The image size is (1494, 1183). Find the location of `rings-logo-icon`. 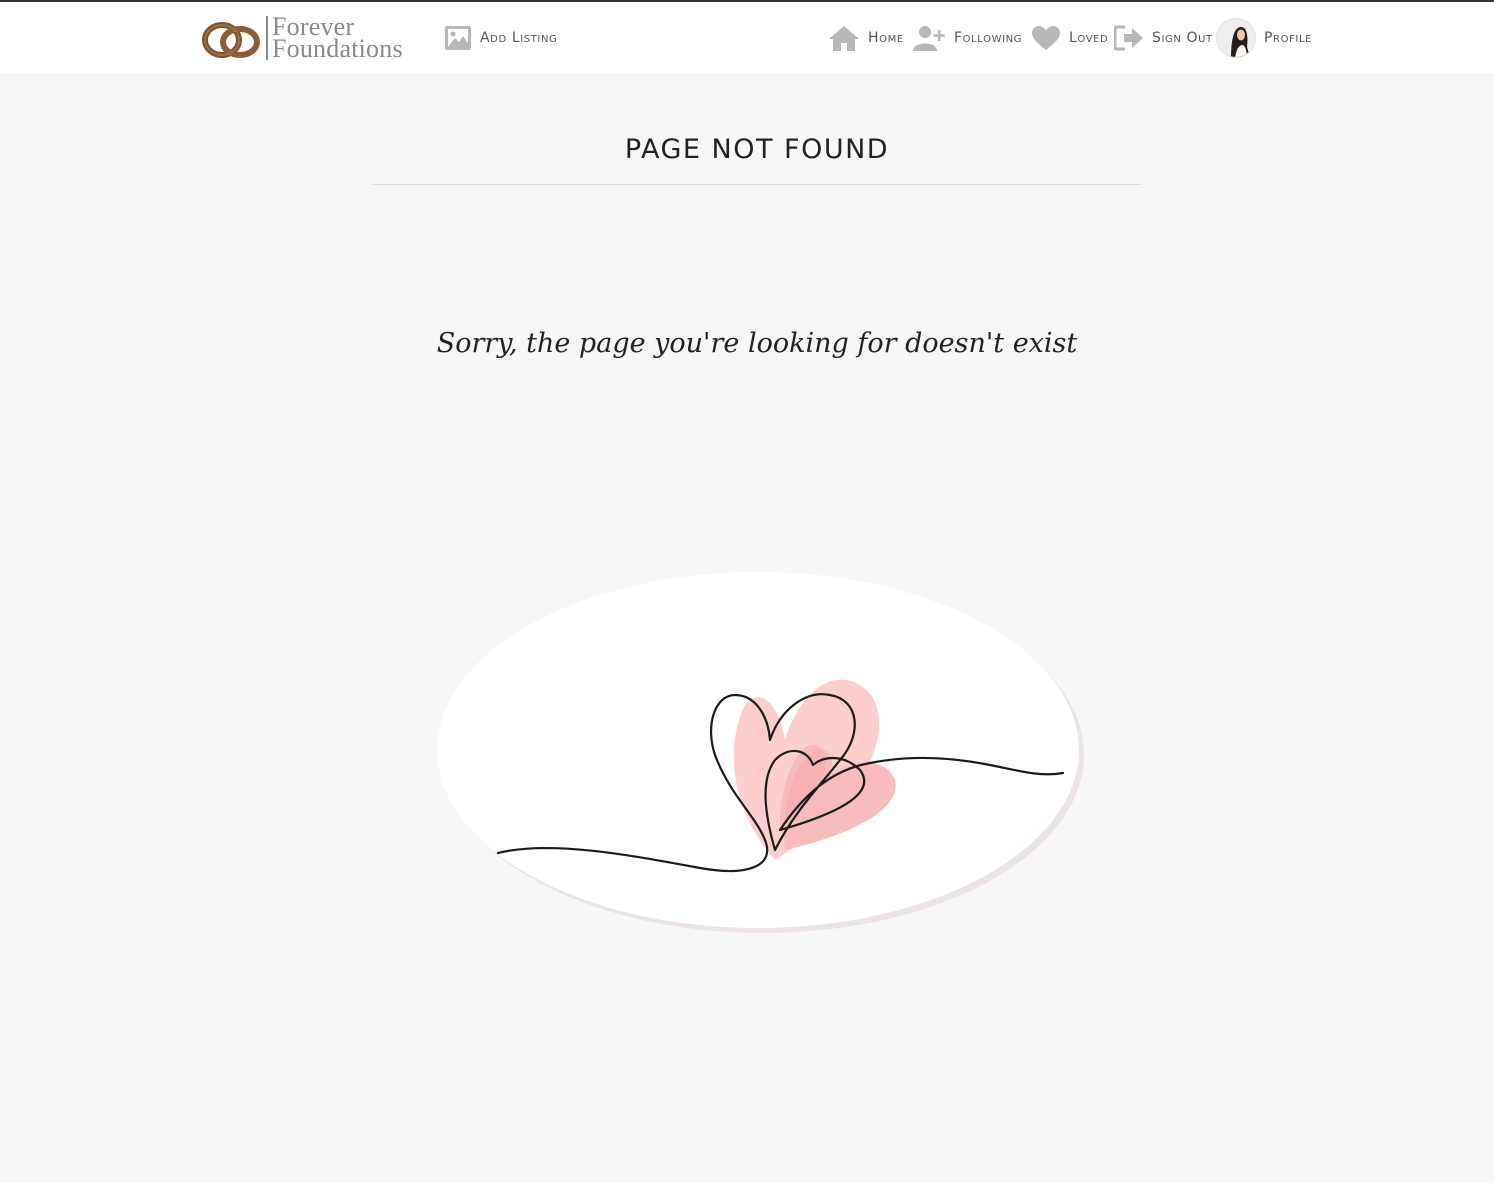

rings-logo-icon is located at coordinates (231, 40).